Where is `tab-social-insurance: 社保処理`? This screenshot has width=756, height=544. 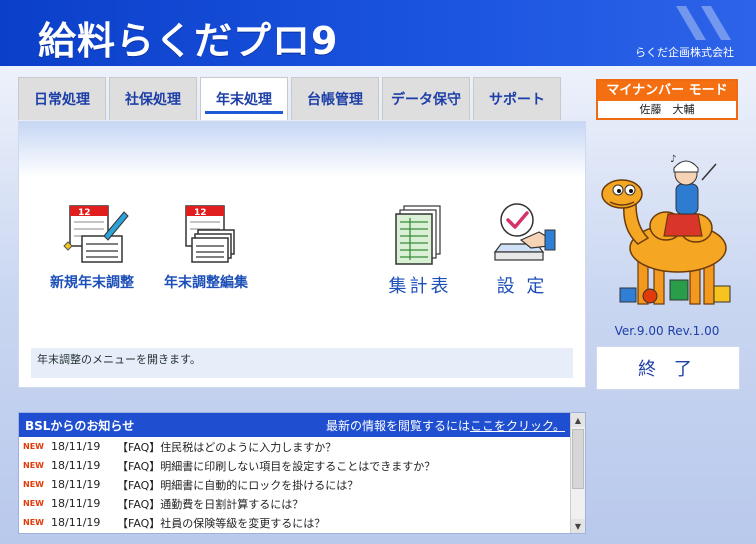 tab-social-insurance: 社保処理 is located at coordinates (153, 98).